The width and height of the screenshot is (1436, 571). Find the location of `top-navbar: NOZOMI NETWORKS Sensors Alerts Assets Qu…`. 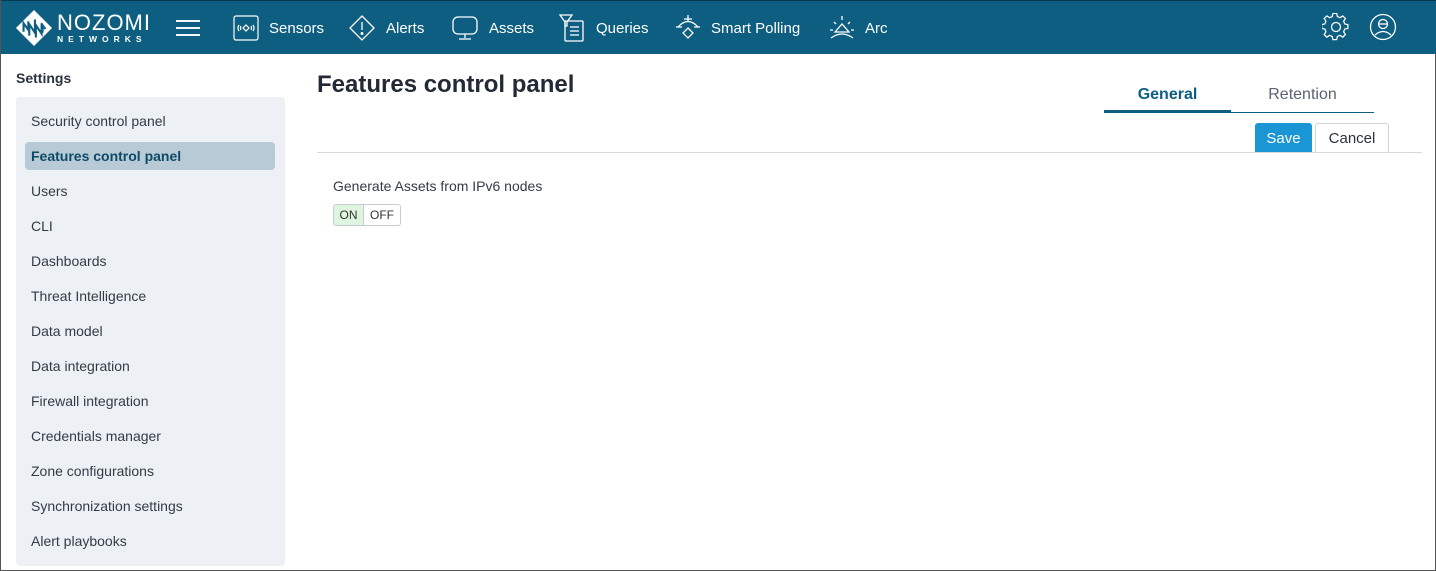

top-navbar: NOZOMI NETWORKS Sensors Alerts Assets Qu… is located at coordinates (718, 27).